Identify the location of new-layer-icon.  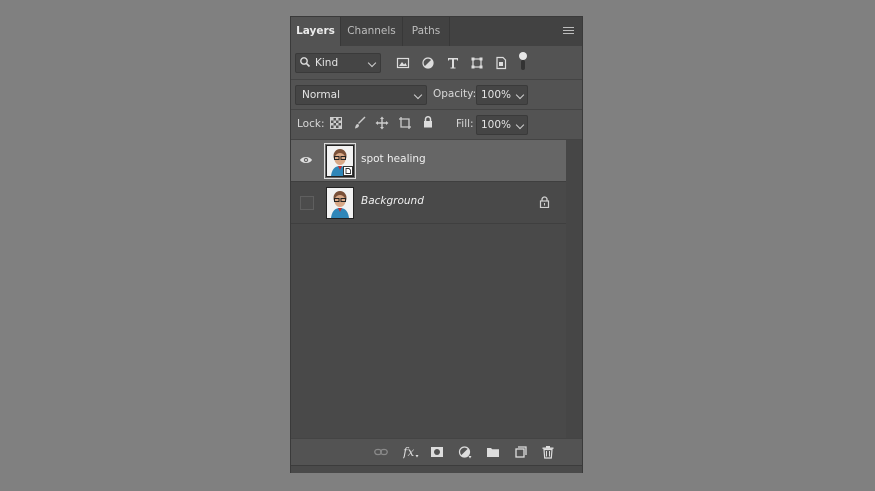
(521, 452).